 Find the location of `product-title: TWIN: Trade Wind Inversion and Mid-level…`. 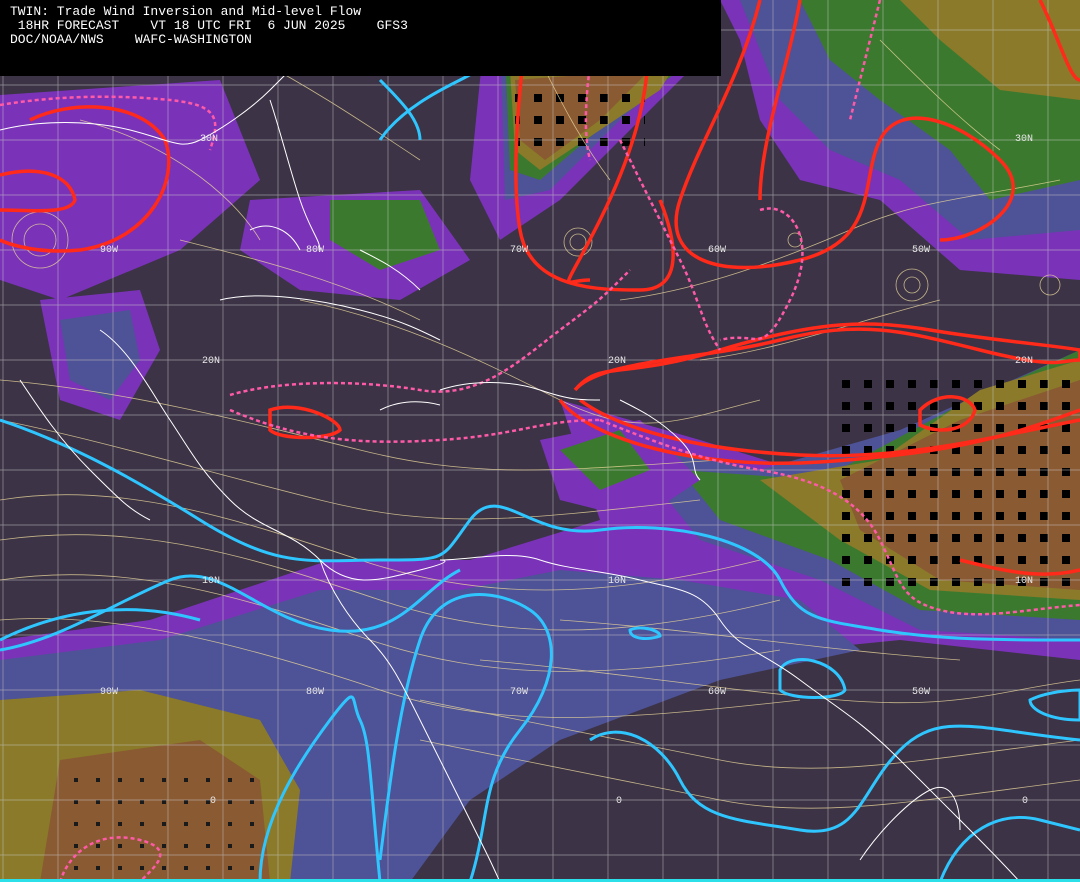

product-title: TWIN: Trade Wind Inversion and Mid-level… is located at coordinates (186, 11).